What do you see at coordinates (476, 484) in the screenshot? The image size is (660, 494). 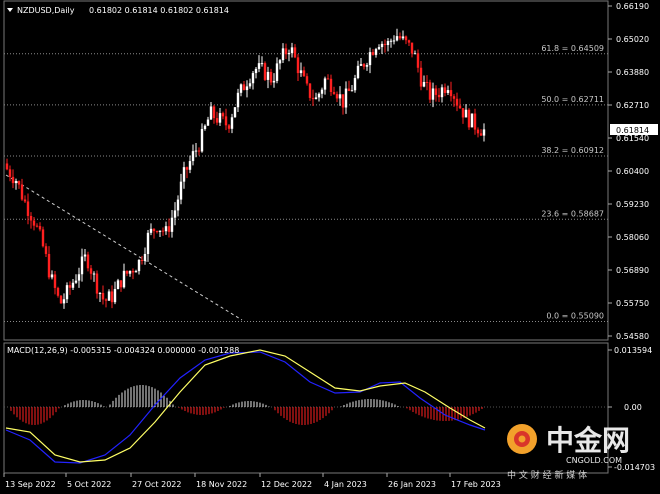 I see `time-tick: 17 Feb 2023` at bounding box center [476, 484].